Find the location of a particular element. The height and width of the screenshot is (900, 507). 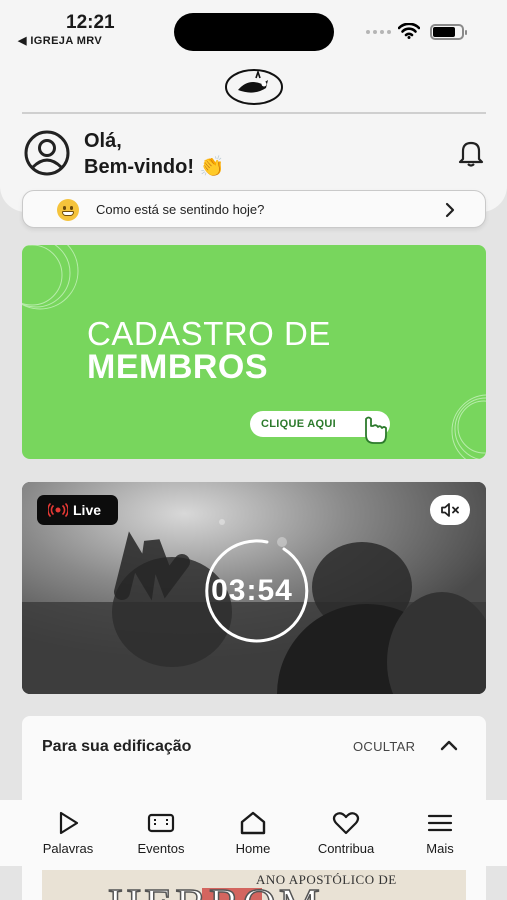

bottom-tab-bar: Palavras Eventos Home Contribua Mais is located at coordinates (253, 833).